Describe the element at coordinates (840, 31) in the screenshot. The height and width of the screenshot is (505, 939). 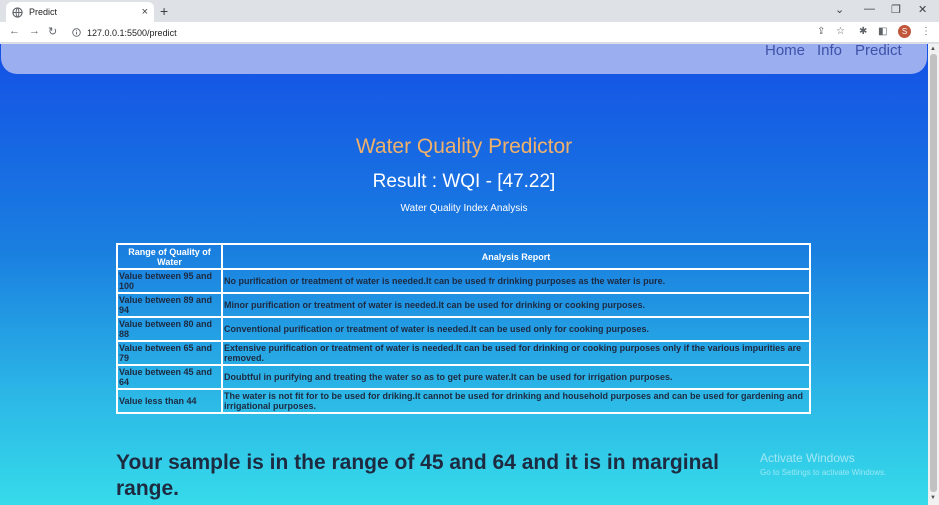
I see `star-icon: ☆` at that location.